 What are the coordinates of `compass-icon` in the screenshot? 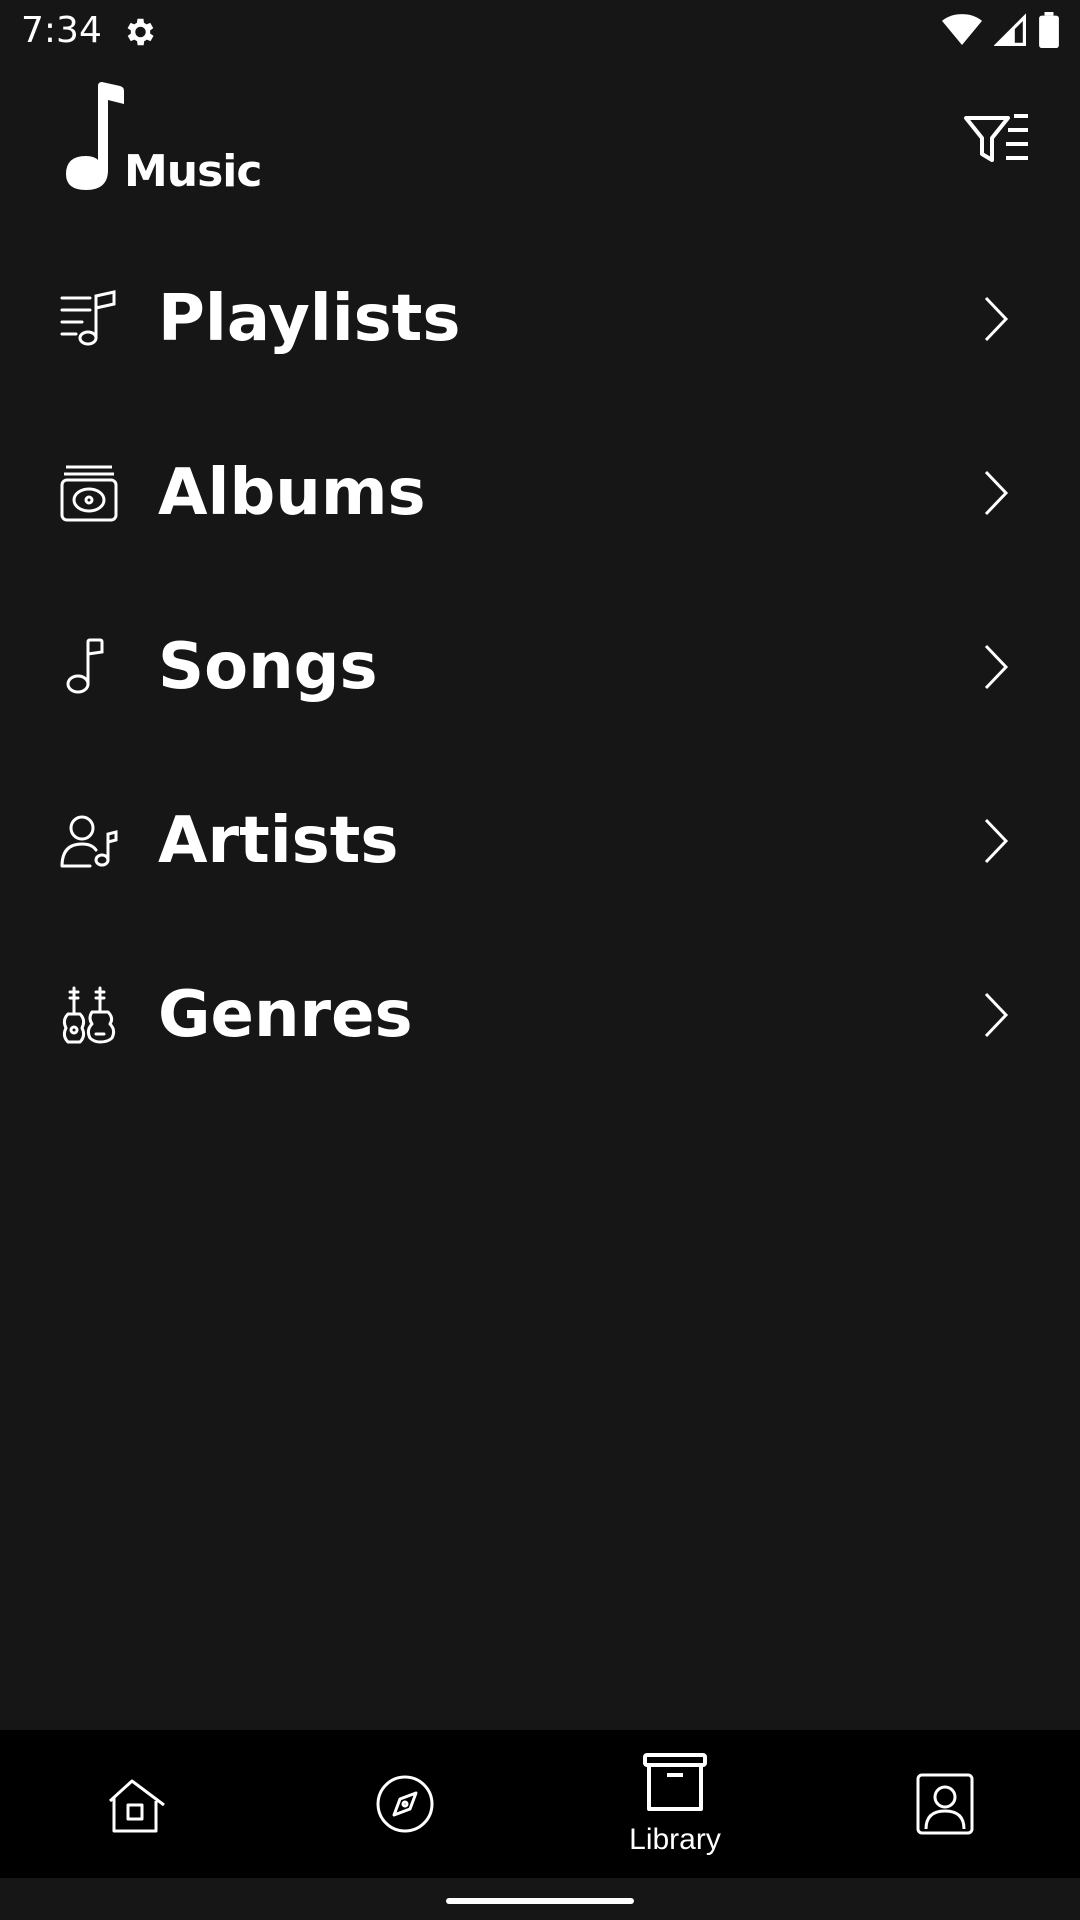 It's located at (405, 1804).